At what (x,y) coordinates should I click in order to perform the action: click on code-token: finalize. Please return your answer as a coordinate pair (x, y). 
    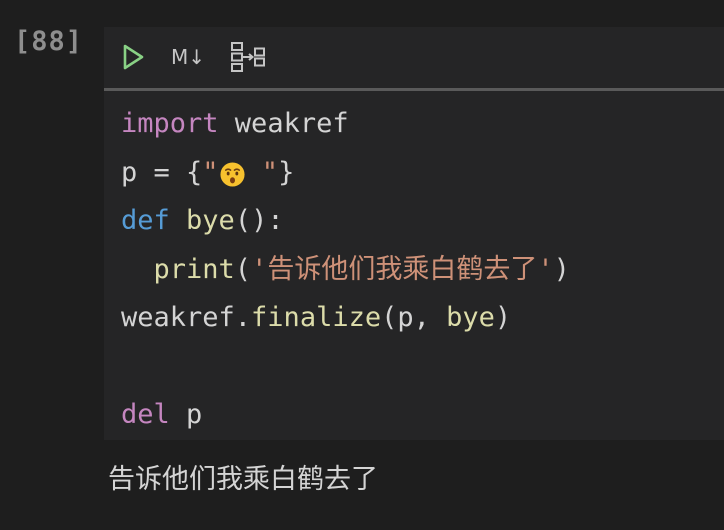
    Looking at the image, I should click on (316, 317).